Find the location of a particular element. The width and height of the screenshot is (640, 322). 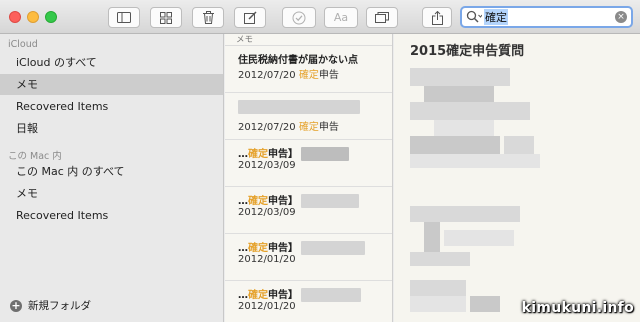

font-aa-icon: Aa is located at coordinates (341, 17).